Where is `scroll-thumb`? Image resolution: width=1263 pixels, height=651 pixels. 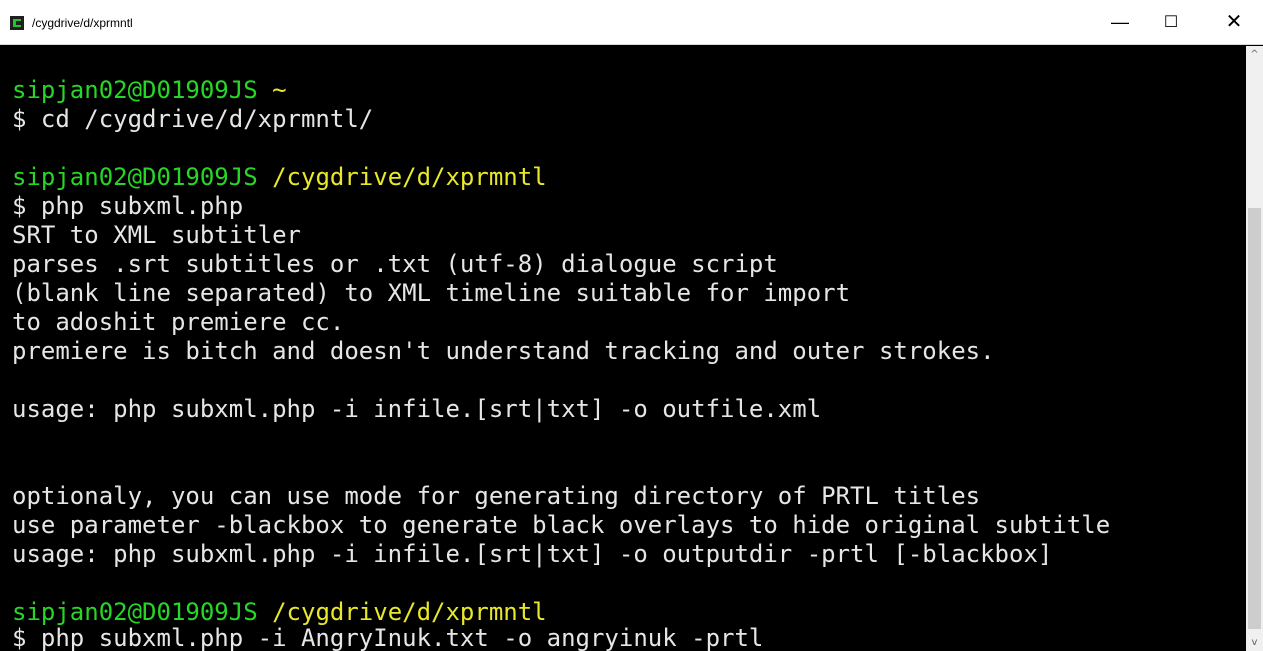
scroll-thumb is located at coordinates (1254, 418).